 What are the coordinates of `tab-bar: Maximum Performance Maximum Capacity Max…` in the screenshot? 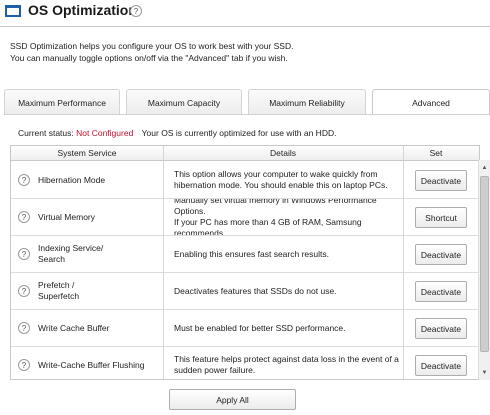 It's located at (247, 102).